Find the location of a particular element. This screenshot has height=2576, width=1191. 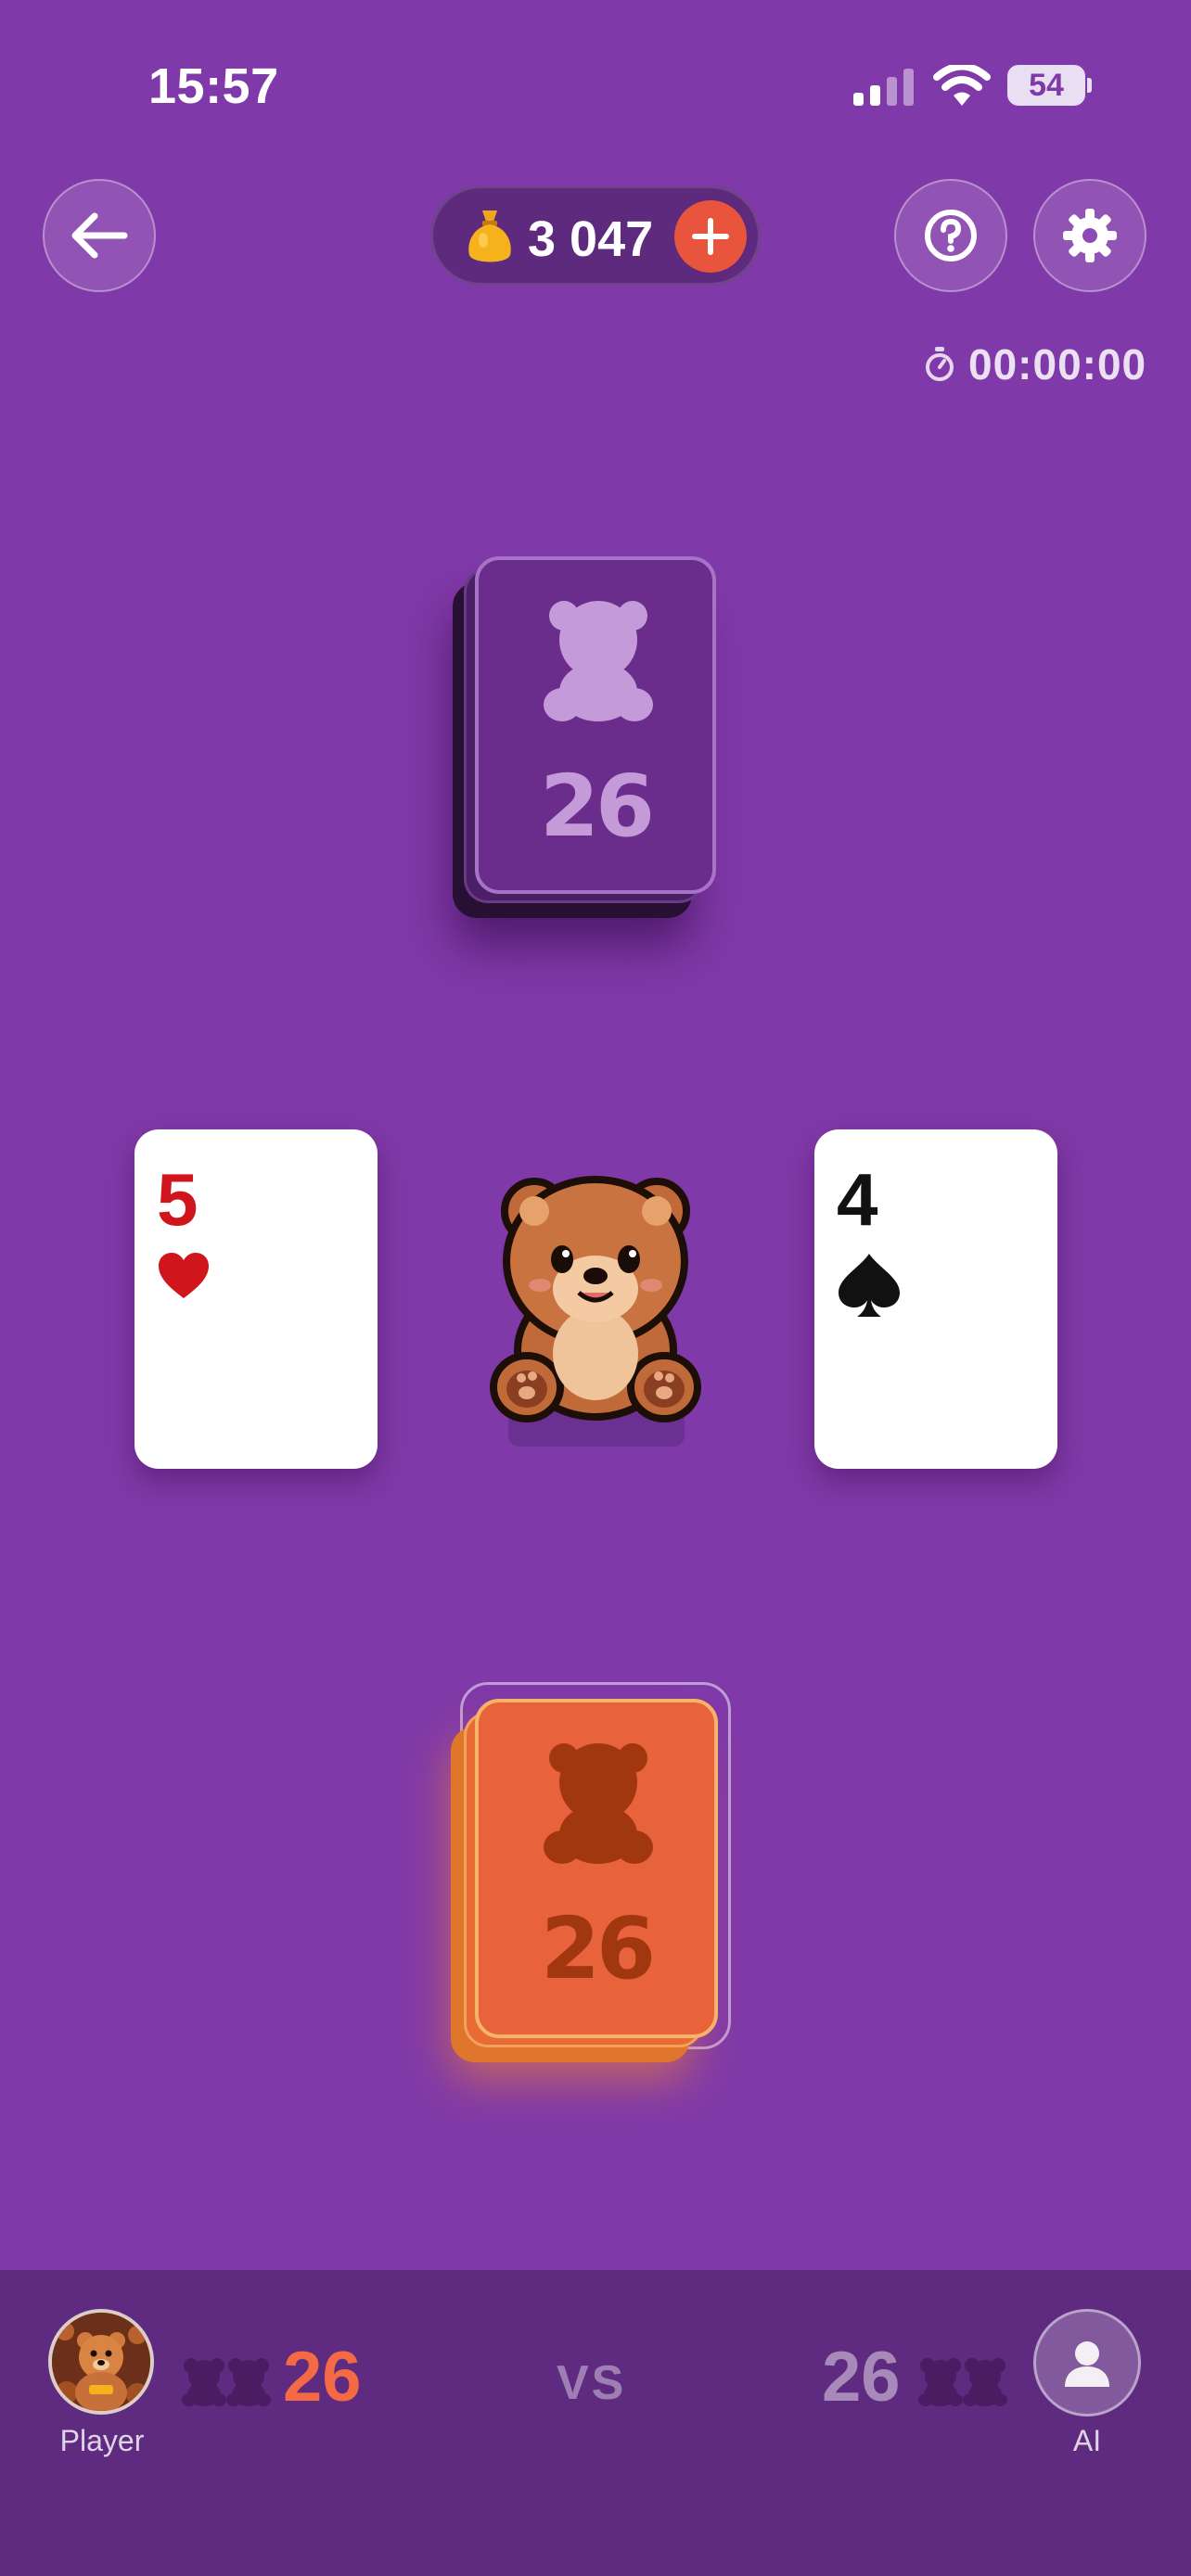

player-bear-tokens is located at coordinates (226, 2382).